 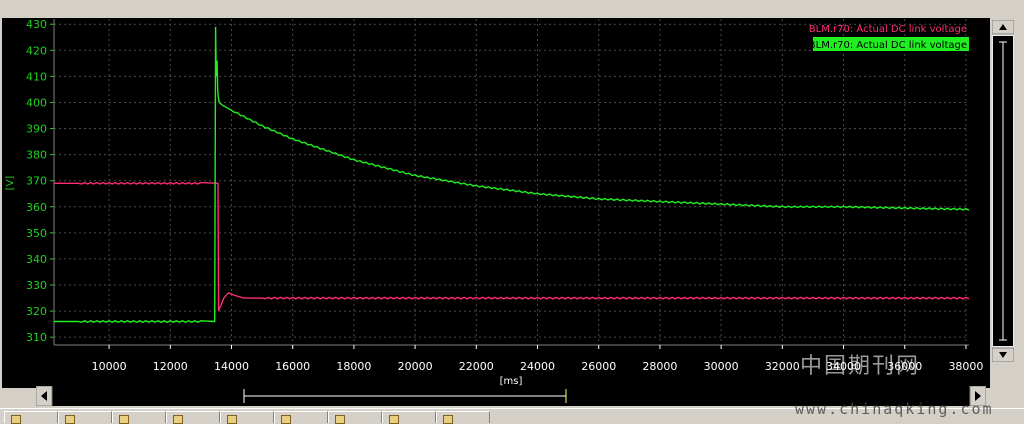 I want to click on x-tick-label: 32000, so click(x=782, y=366).